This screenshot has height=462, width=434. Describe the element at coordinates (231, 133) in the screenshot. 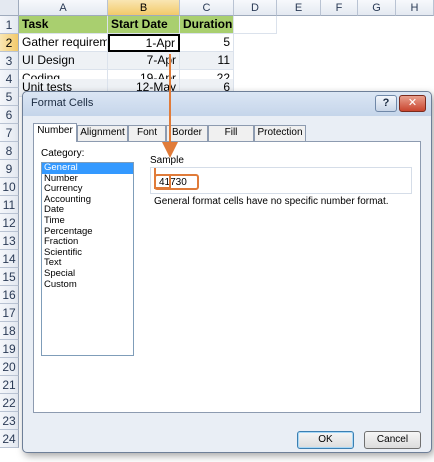

I see `tab-fill: Fill` at that location.